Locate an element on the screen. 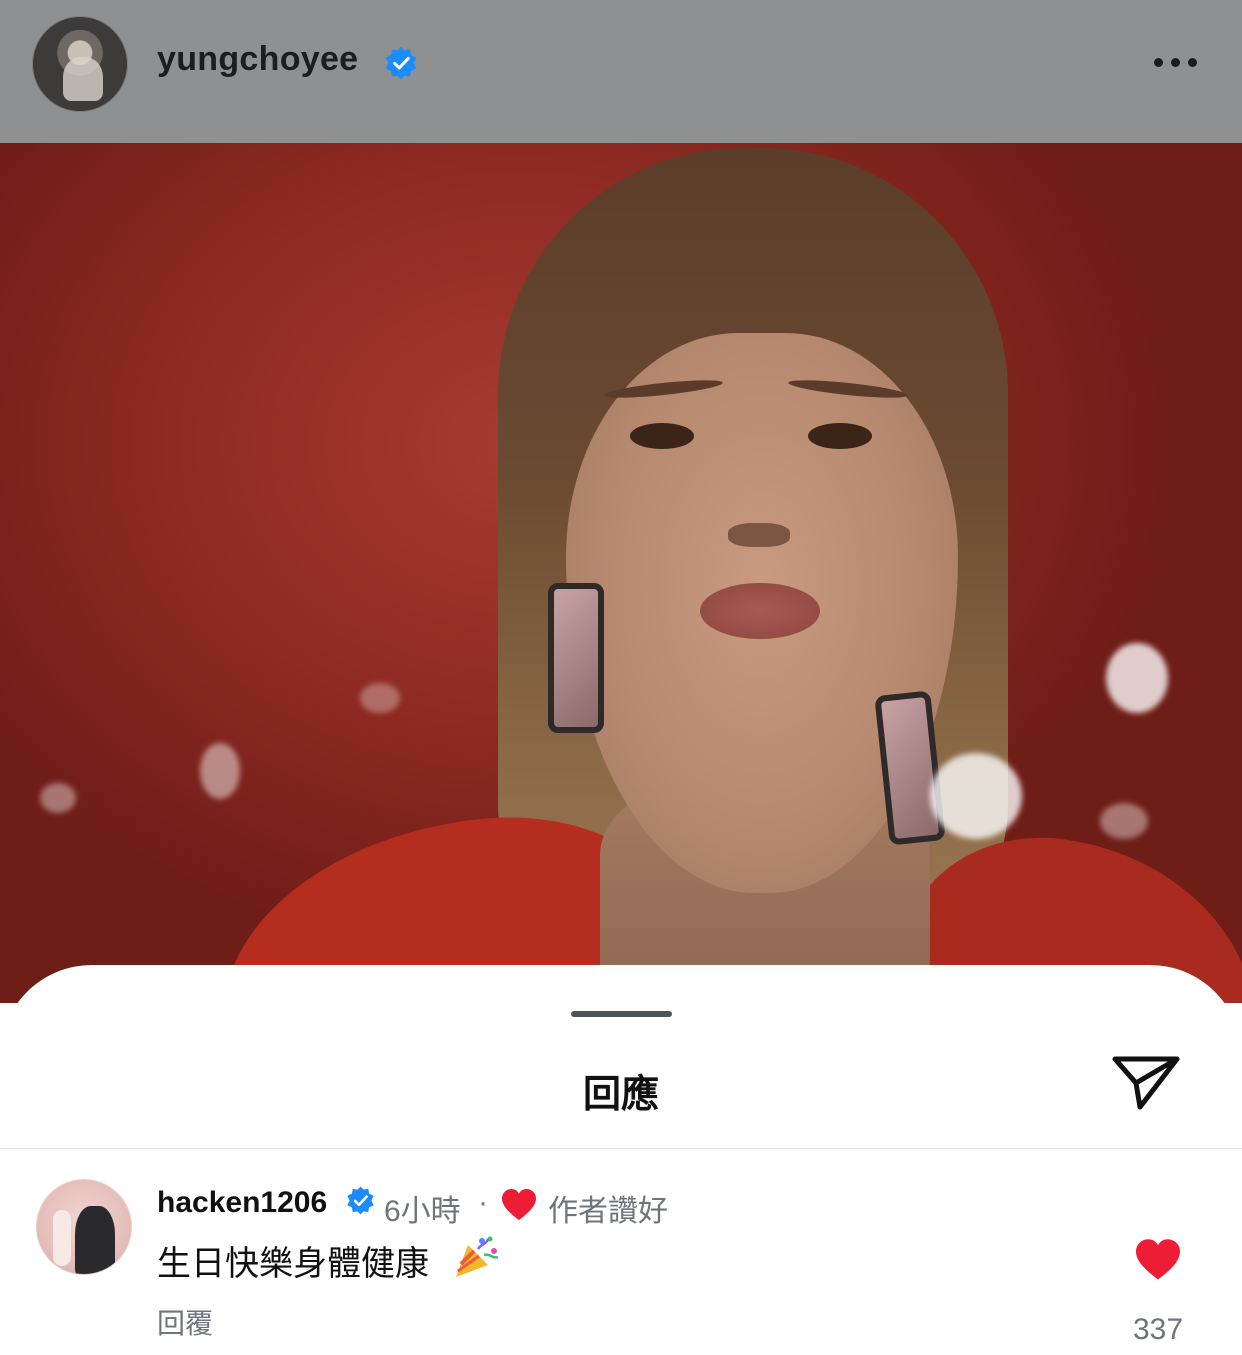 The height and width of the screenshot is (1355, 1242). commenter-username: hacken1206 is located at coordinates (242, 1203).